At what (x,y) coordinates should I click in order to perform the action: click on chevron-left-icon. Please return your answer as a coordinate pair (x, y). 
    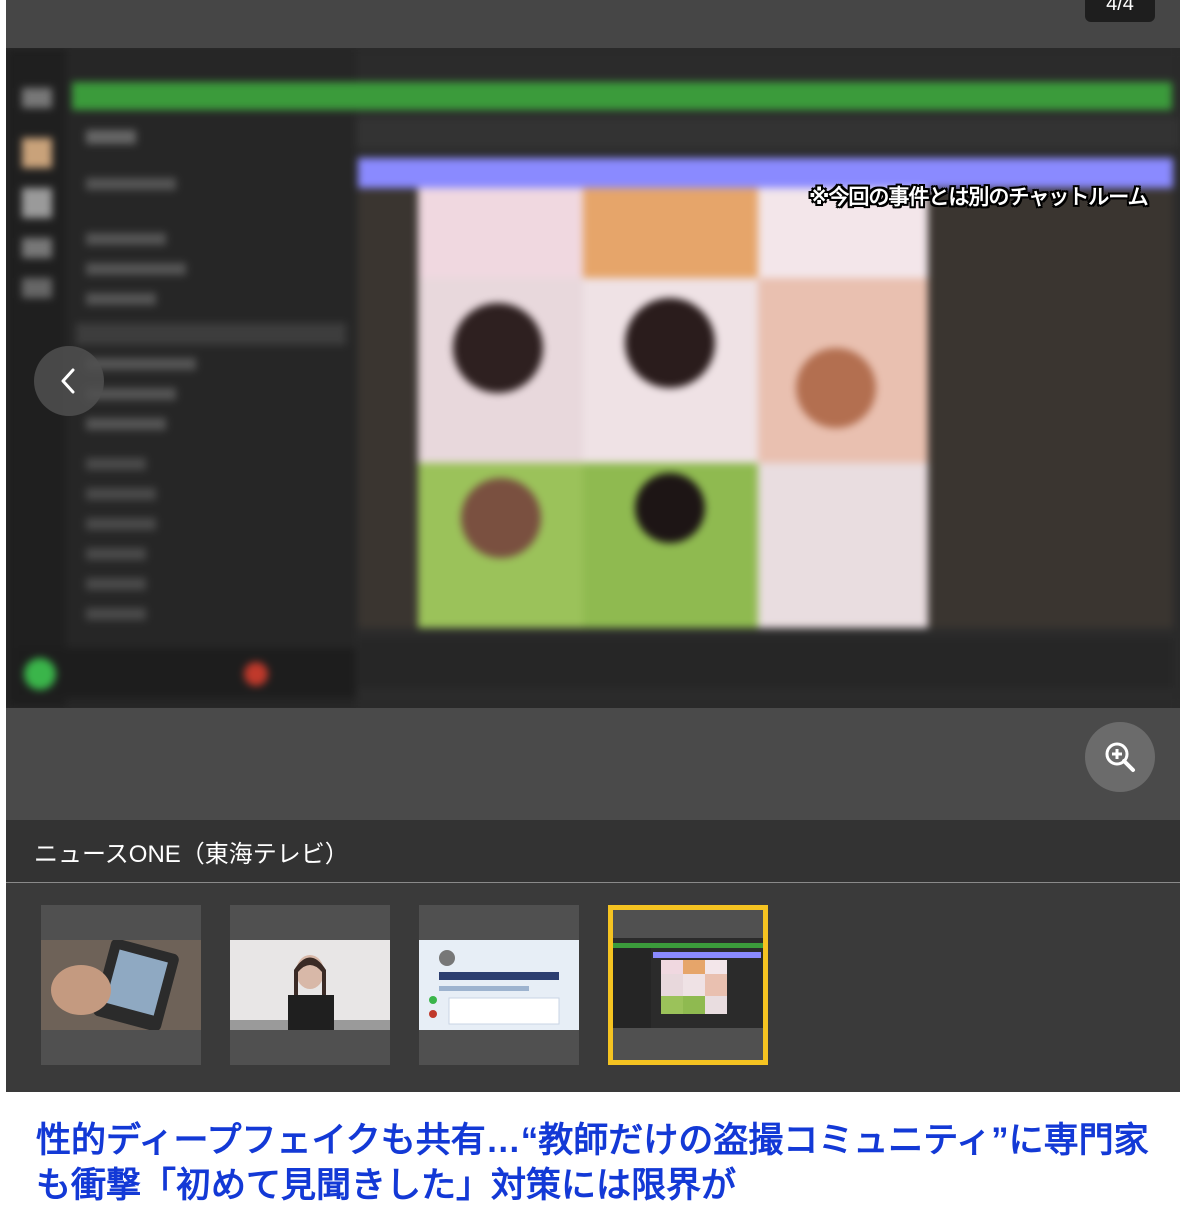
    Looking at the image, I should click on (68, 381).